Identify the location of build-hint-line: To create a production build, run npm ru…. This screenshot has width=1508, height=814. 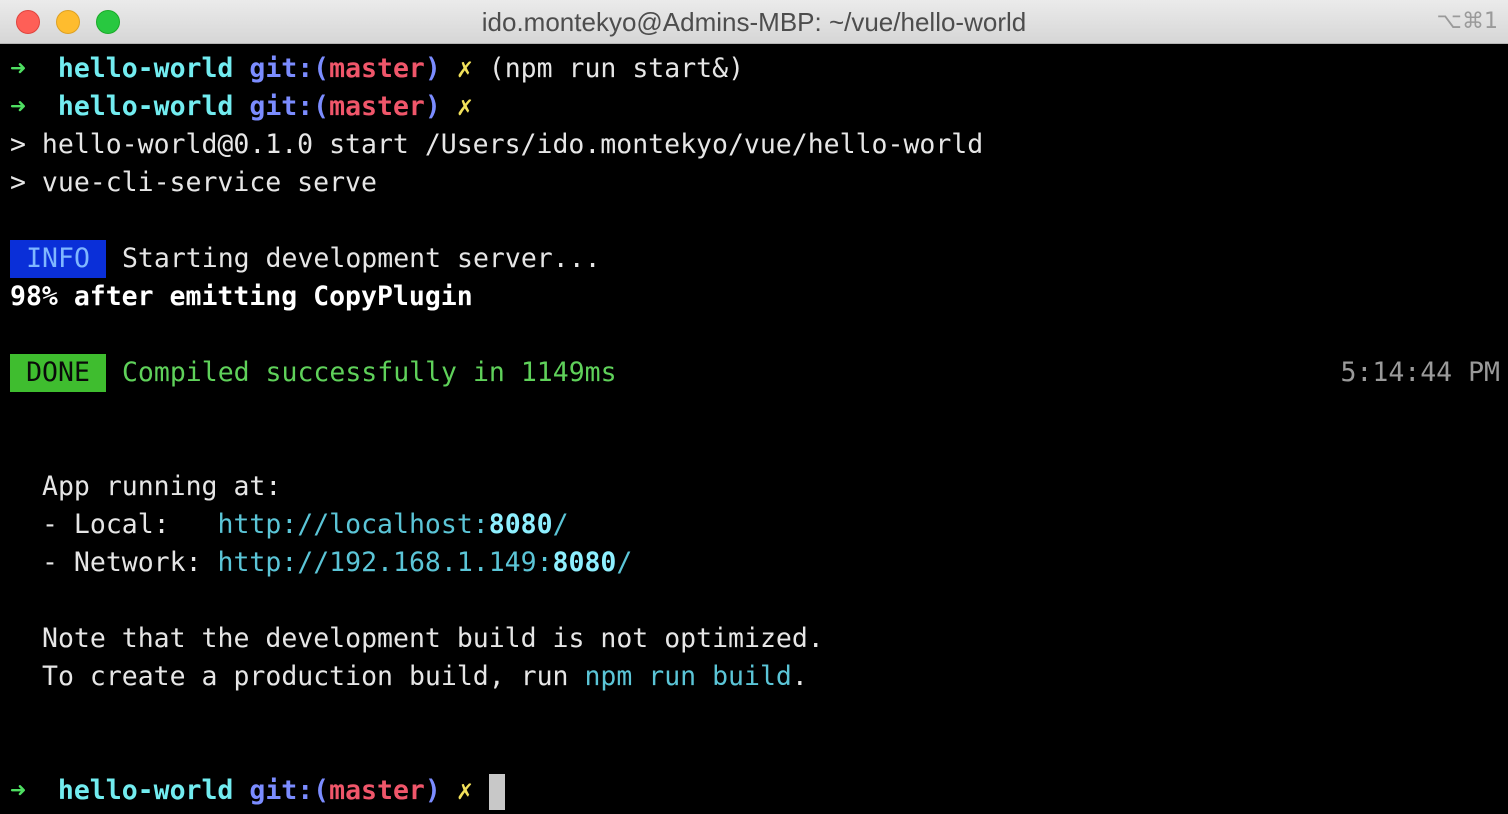
(425, 676).